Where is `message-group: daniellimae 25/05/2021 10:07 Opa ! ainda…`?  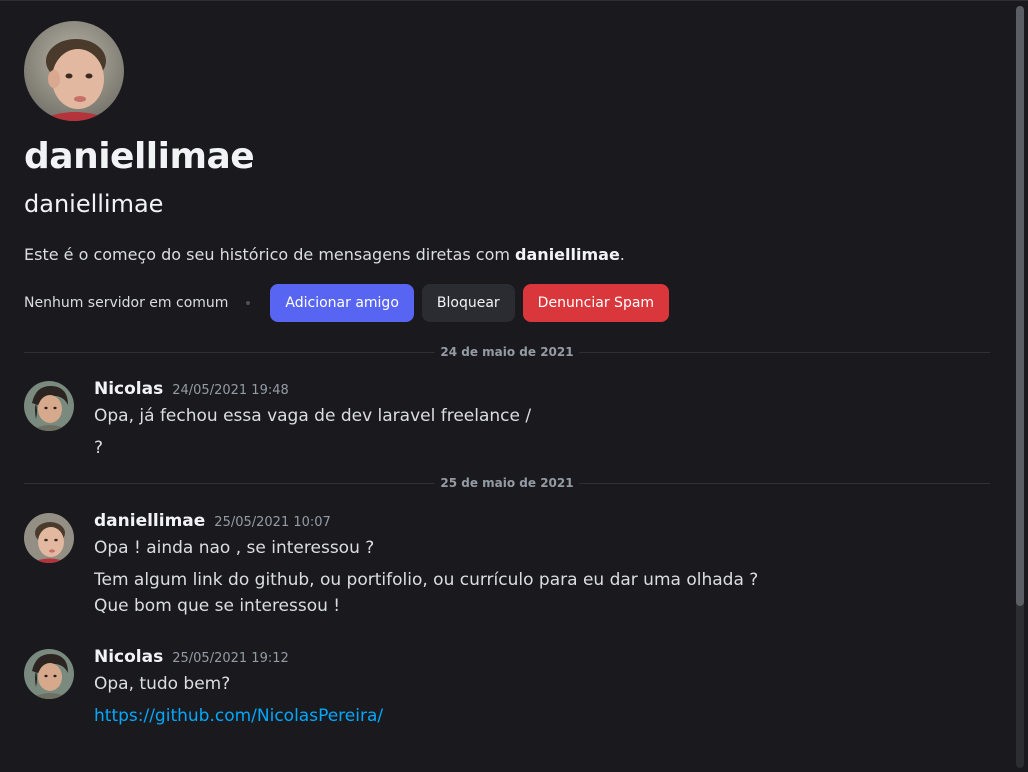 message-group: daniellimae 25/05/2021 10:07 Opa ! ainda… is located at coordinates (499, 564).